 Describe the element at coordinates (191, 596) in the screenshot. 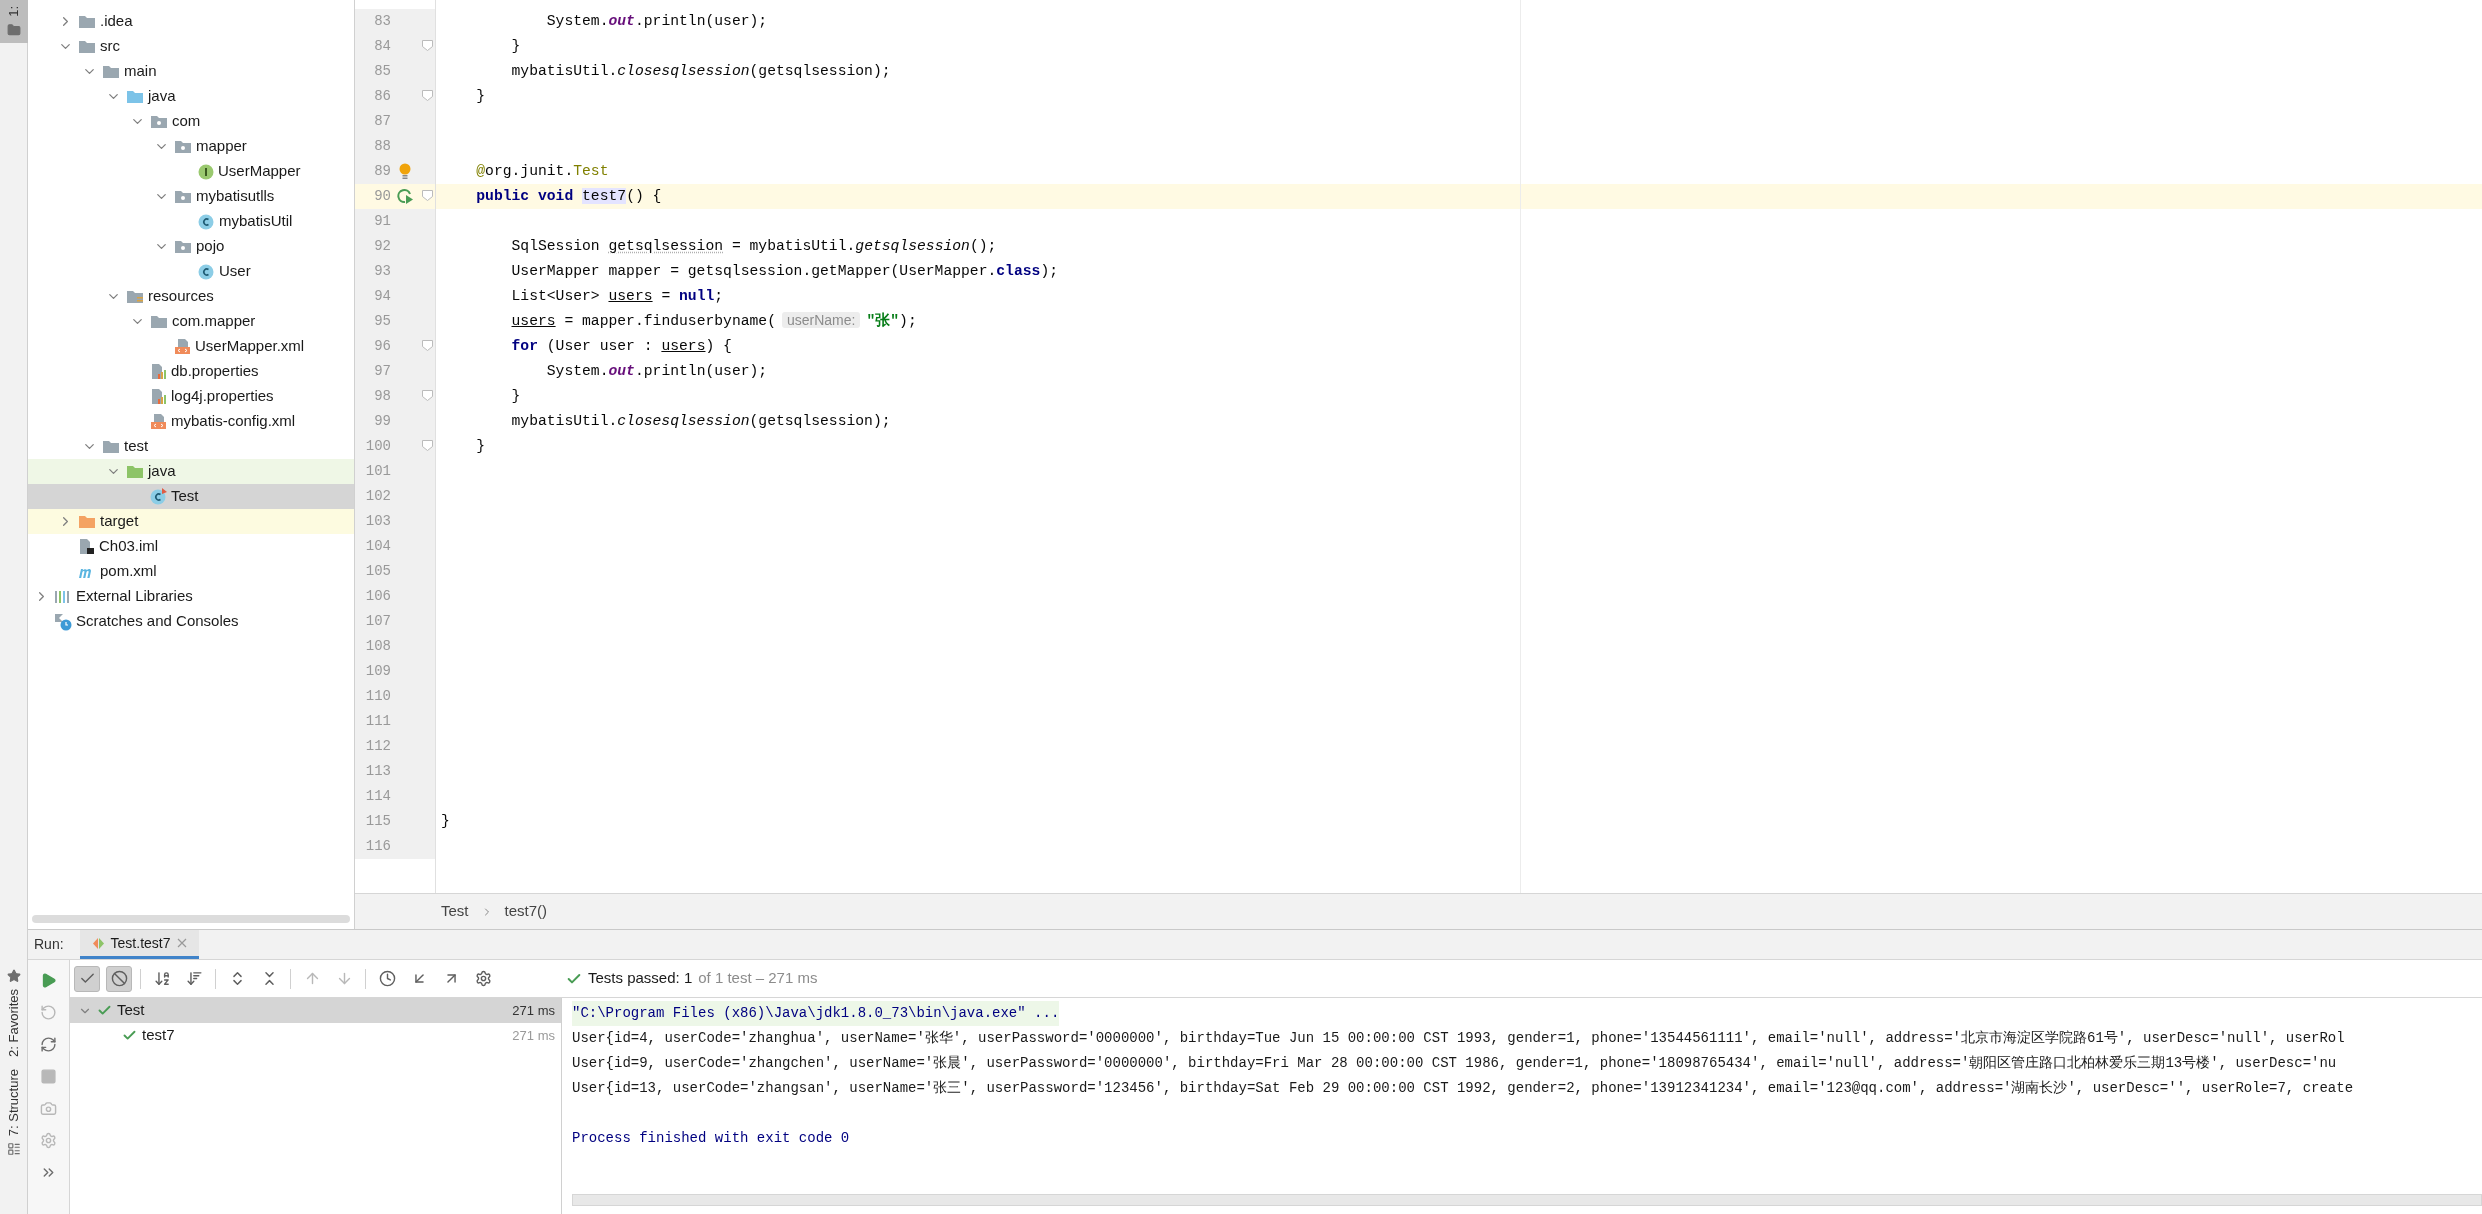

I see `tree-item: External Libraries` at that location.